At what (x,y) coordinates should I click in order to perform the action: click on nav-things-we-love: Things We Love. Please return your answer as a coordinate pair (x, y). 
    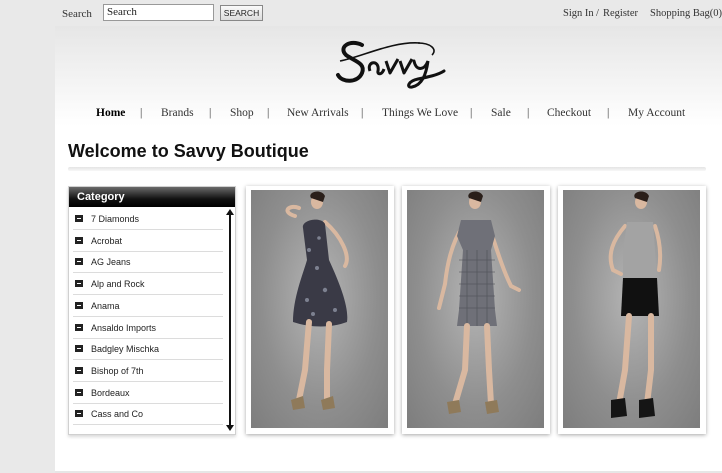
    Looking at the image, I should click on (420, 113).